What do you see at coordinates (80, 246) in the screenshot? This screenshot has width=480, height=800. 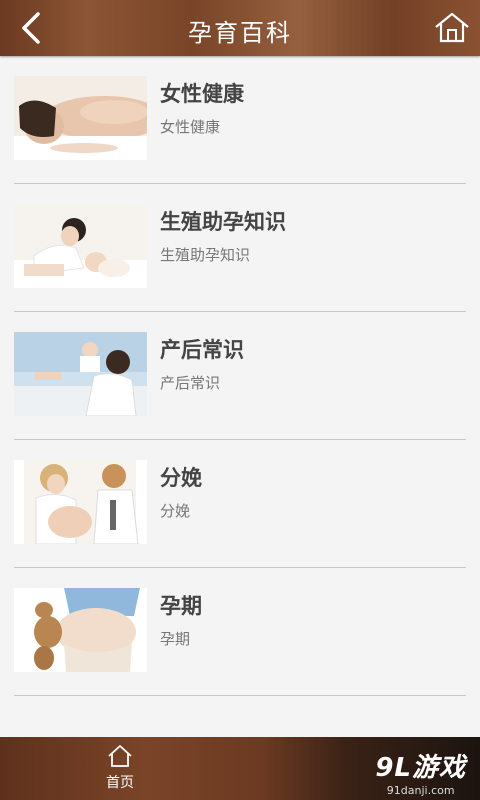 I see `fertility-thumbnail` at bounding box center [80, 246].